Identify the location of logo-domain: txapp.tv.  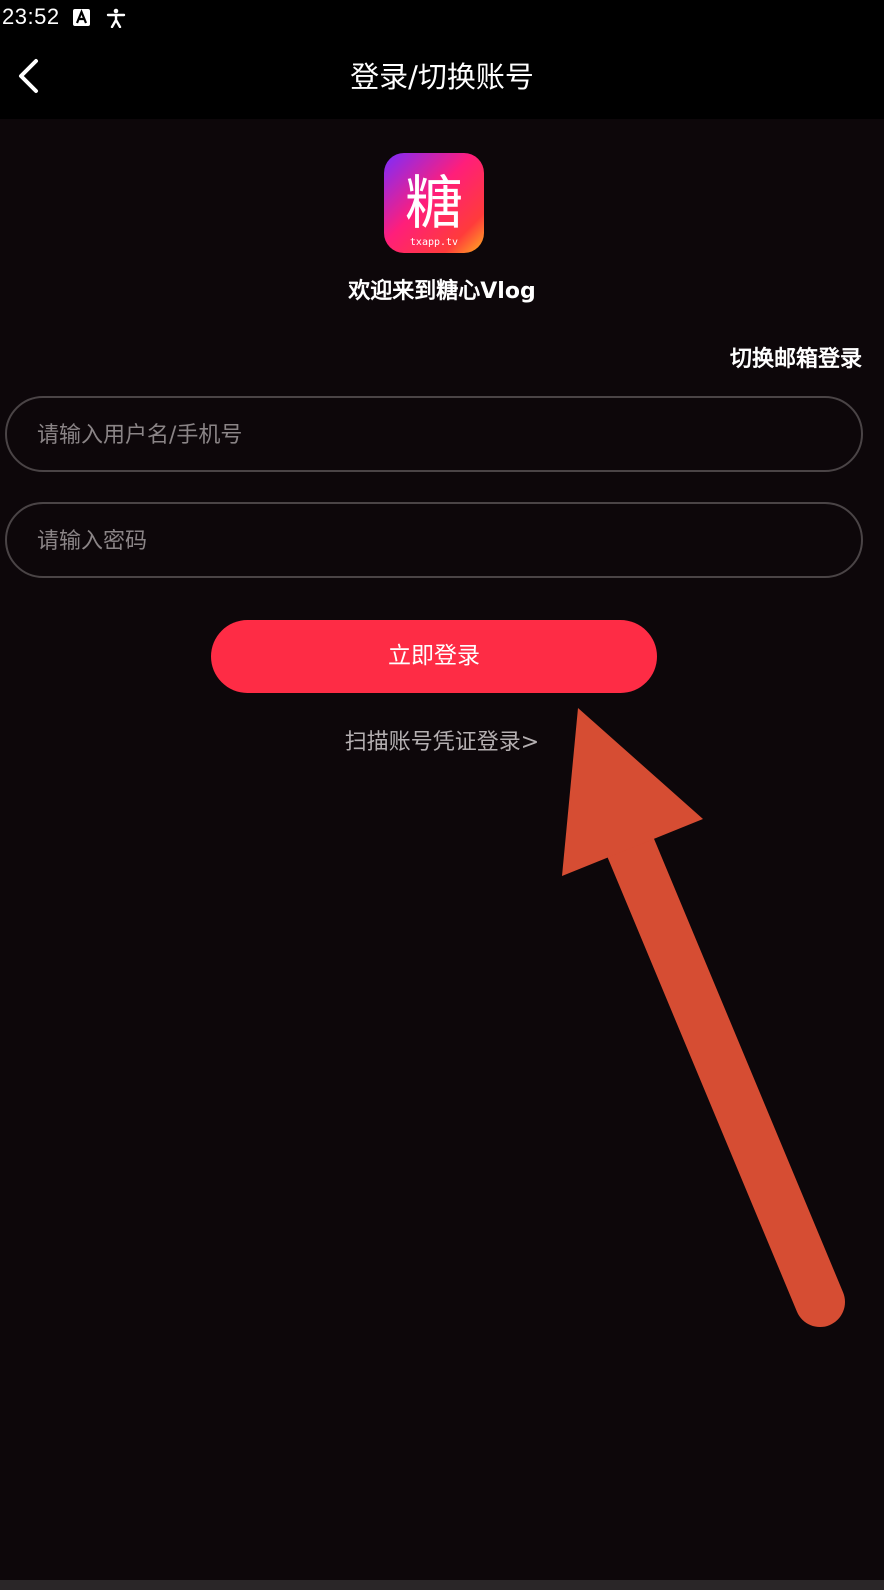
(434, 242).